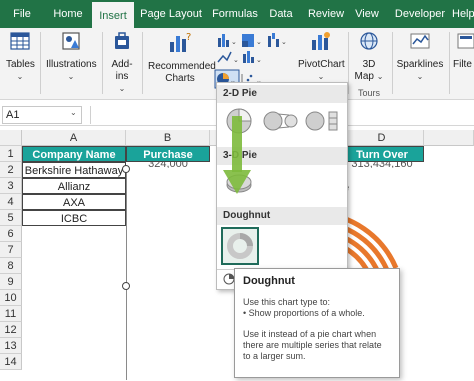 This screenshot has width=474, height=381. Describe the element at coordinates (420, 56) in the screenshot. I see `sparklines-button: Sparklines ⌄` at that location.